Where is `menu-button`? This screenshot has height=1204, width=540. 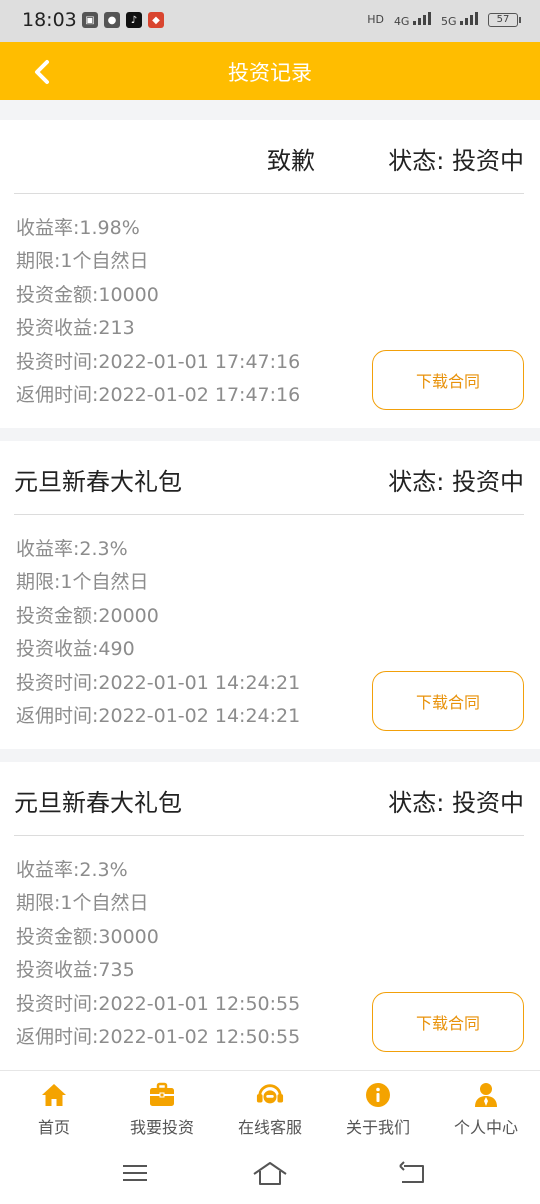 menu-button is located at coordinates (135, 1173).